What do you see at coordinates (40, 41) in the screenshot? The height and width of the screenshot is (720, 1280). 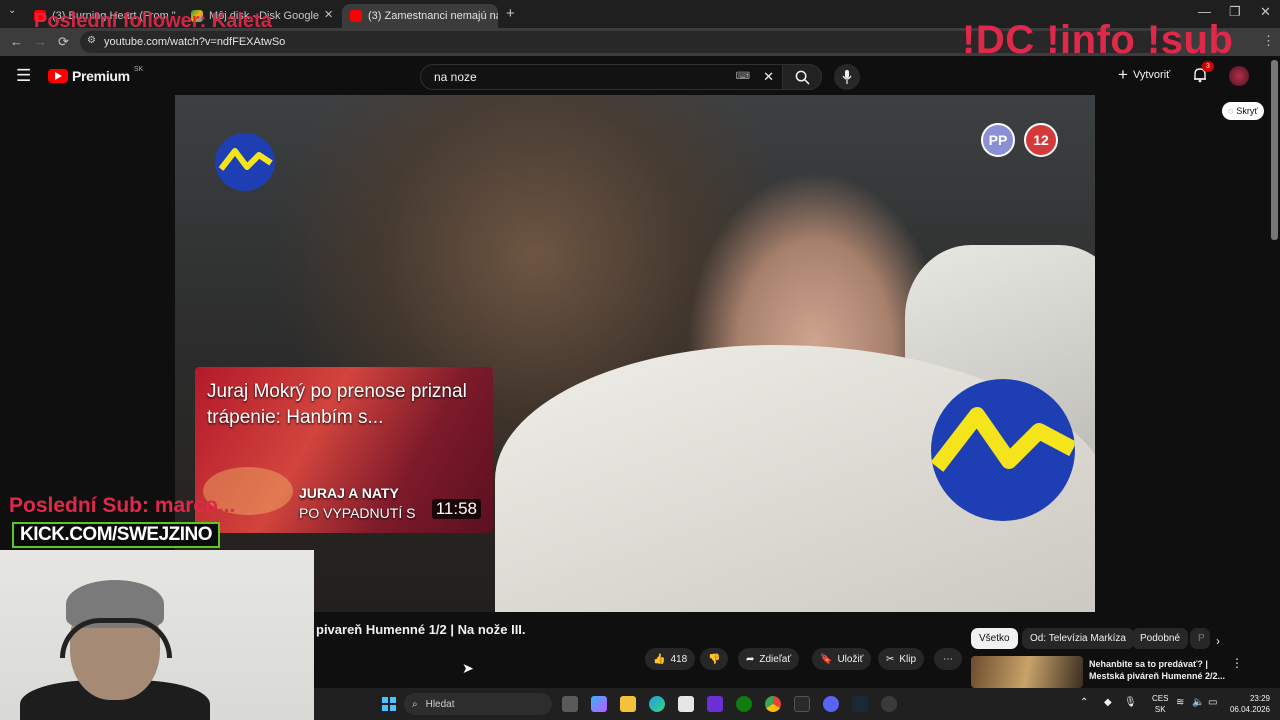 I see `forward-icon: →` at bounding box center [40, 41].